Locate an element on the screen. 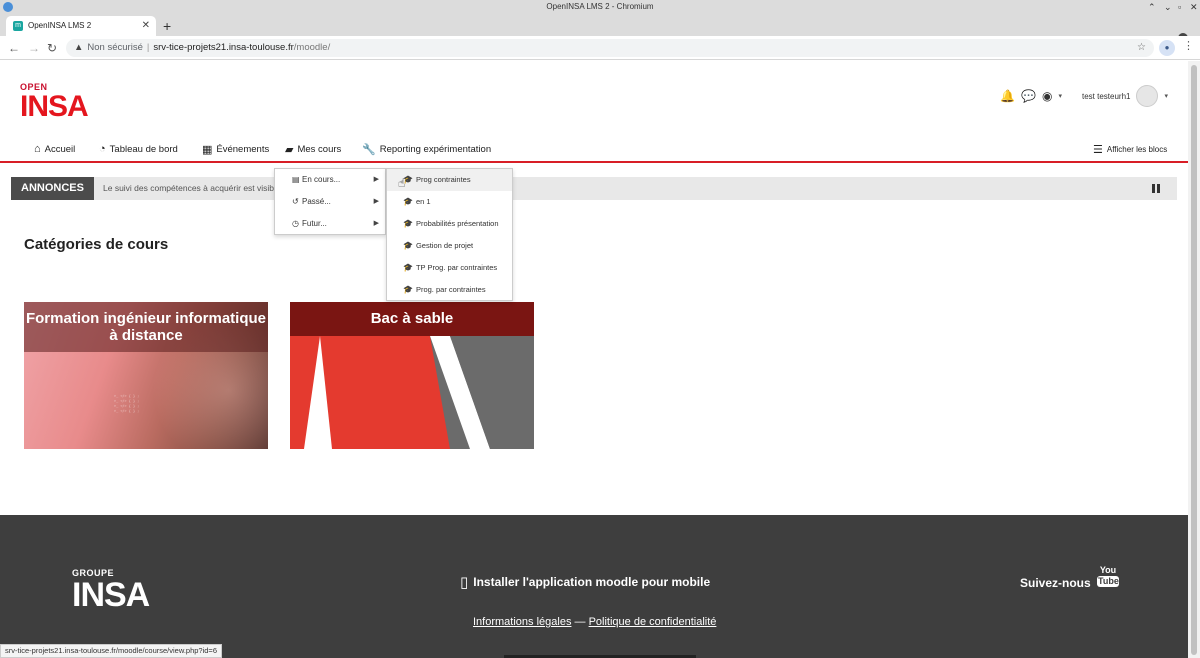 This screenshot has width=1200, height=658. calendar-icon: ▦ is located at coordinates (207, 150).